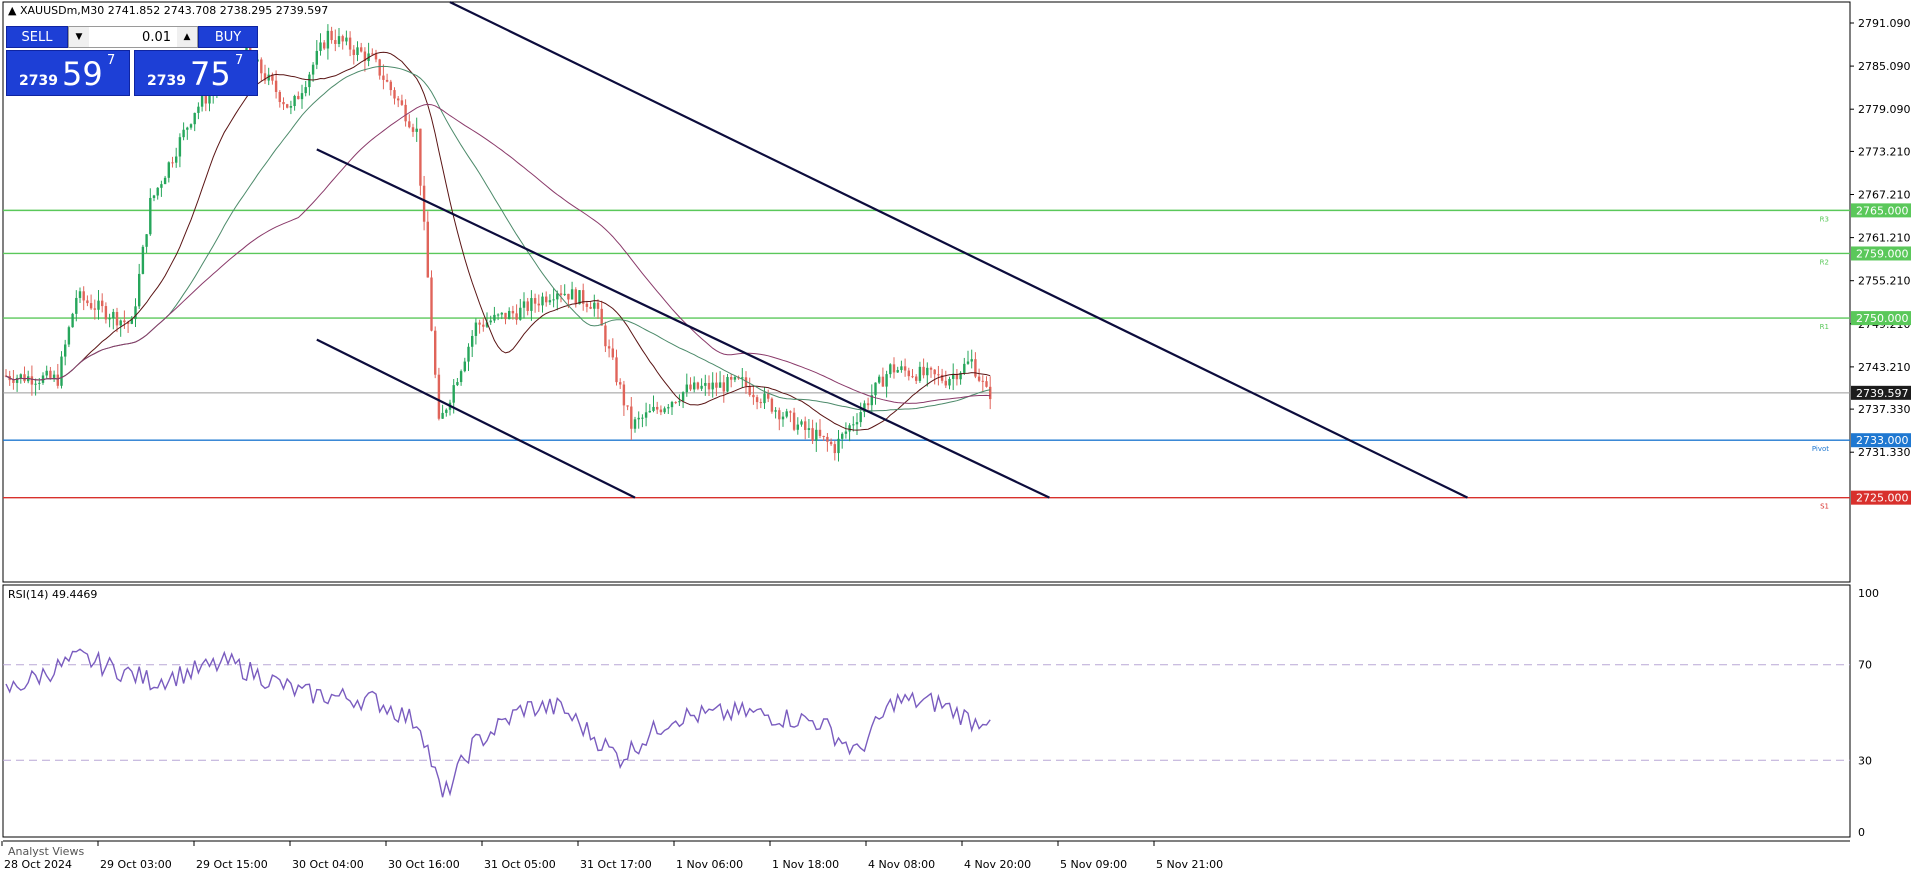 The width and height of the screenshot is (1916, 874). What do you see at coordinates (1865, 760) in the screenshot?
I see `rsi-tick-label: 30` at bounding box center [1865, 760].